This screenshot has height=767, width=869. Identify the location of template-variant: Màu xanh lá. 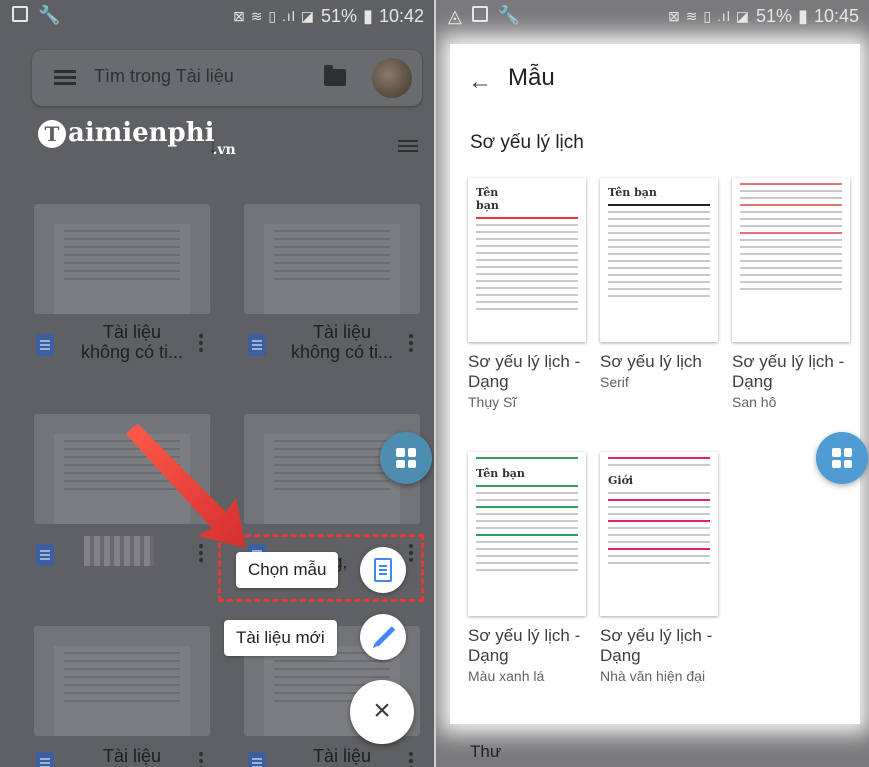
(506, 676).